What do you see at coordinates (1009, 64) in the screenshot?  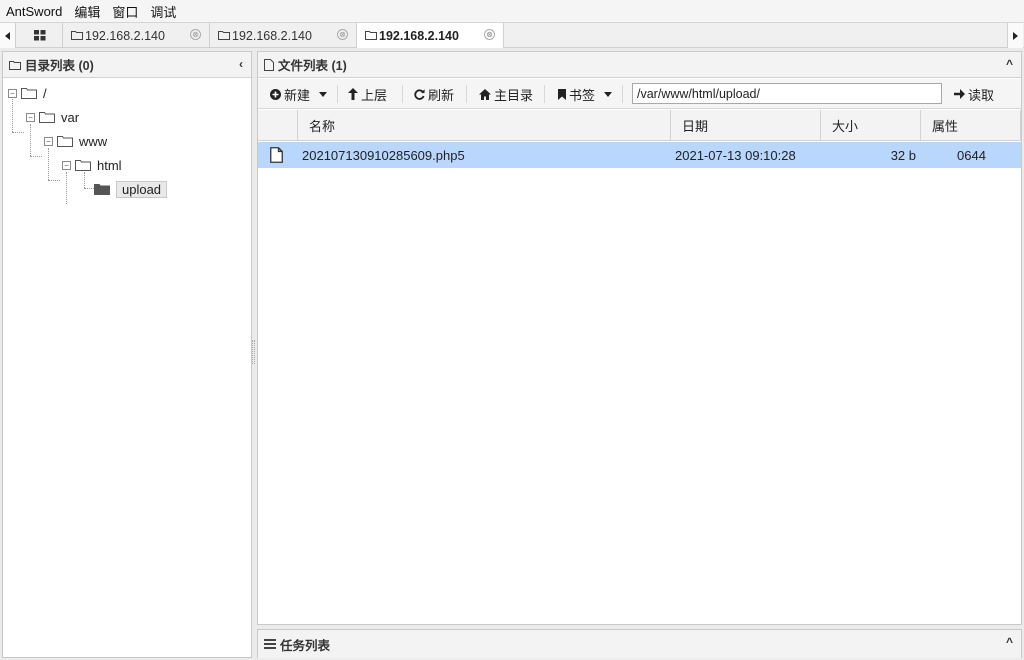 I see `collapse-up-icon: ^` at bounding box center [1009, 64].